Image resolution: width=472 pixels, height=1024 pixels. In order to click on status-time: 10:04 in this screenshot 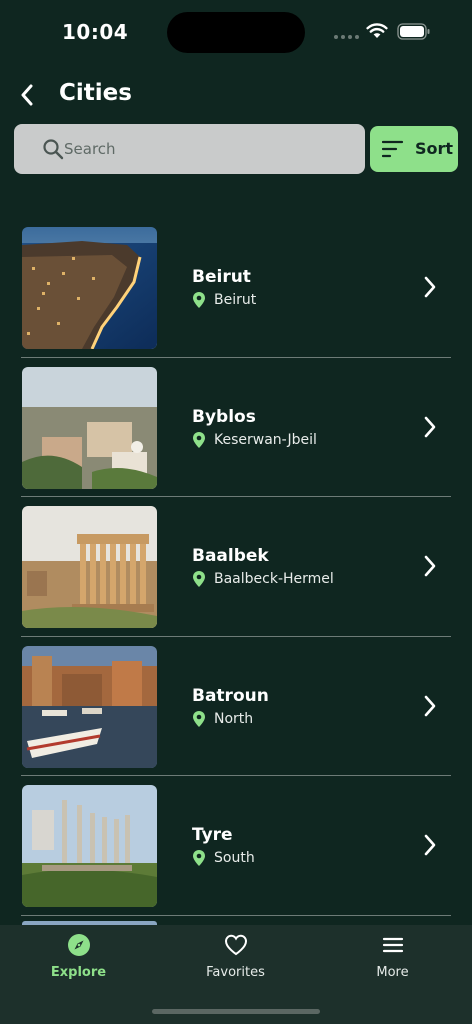, I will do `click(95, 32)`.